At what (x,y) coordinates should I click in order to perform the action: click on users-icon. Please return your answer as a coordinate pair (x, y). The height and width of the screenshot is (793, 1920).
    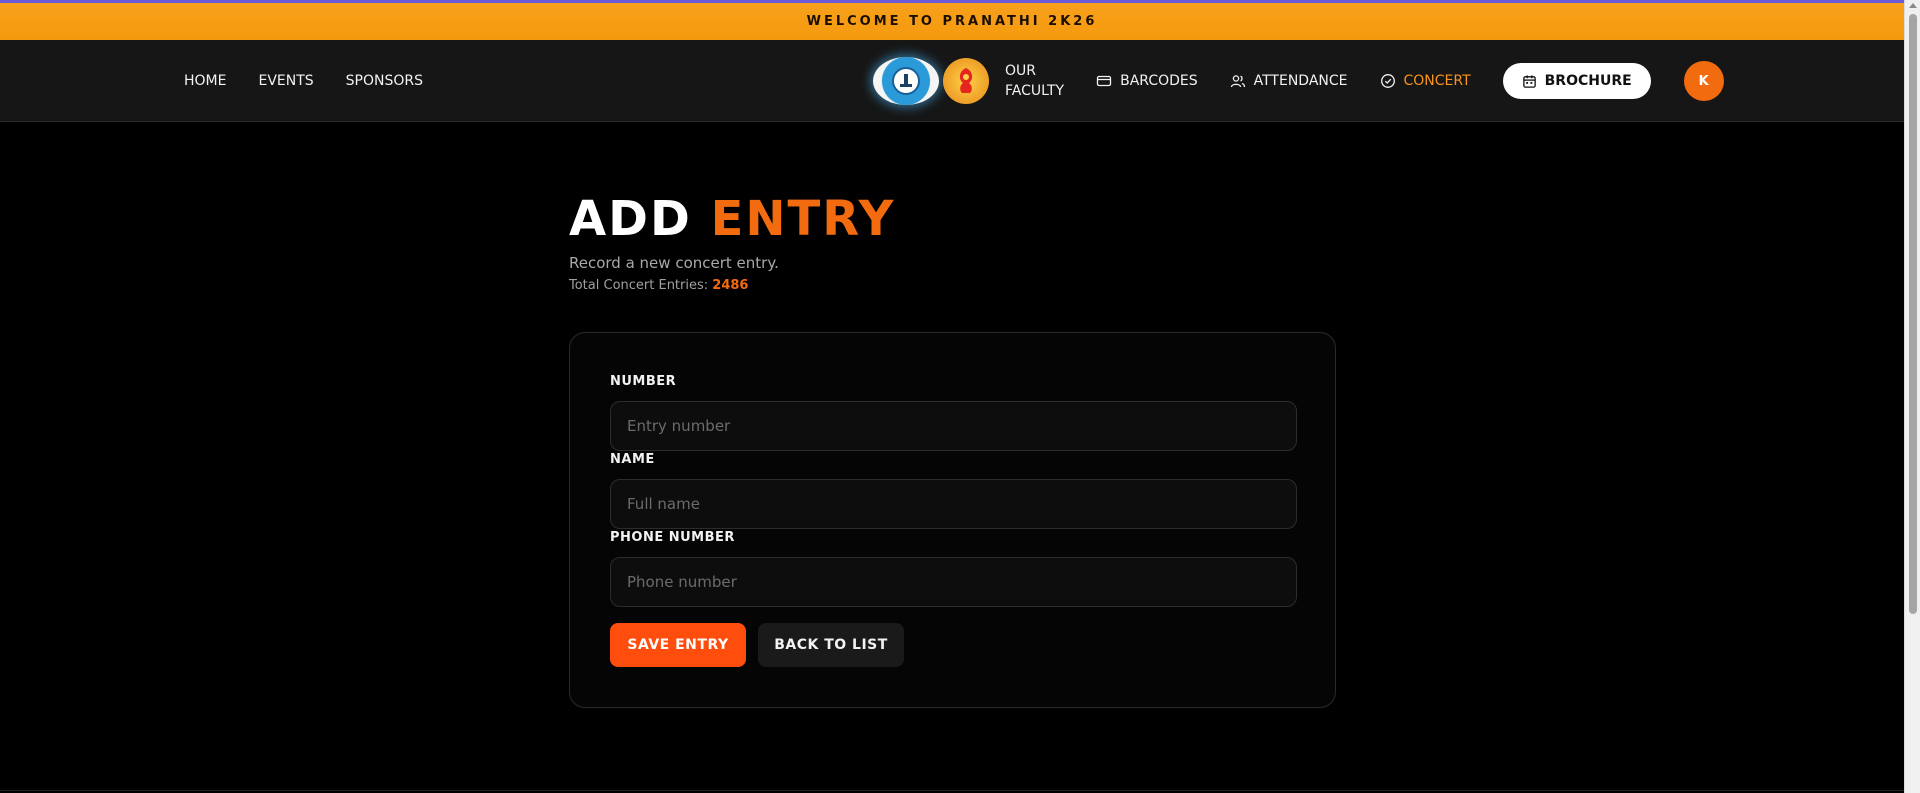
    Looking at the image, I should click on (1237, 81).